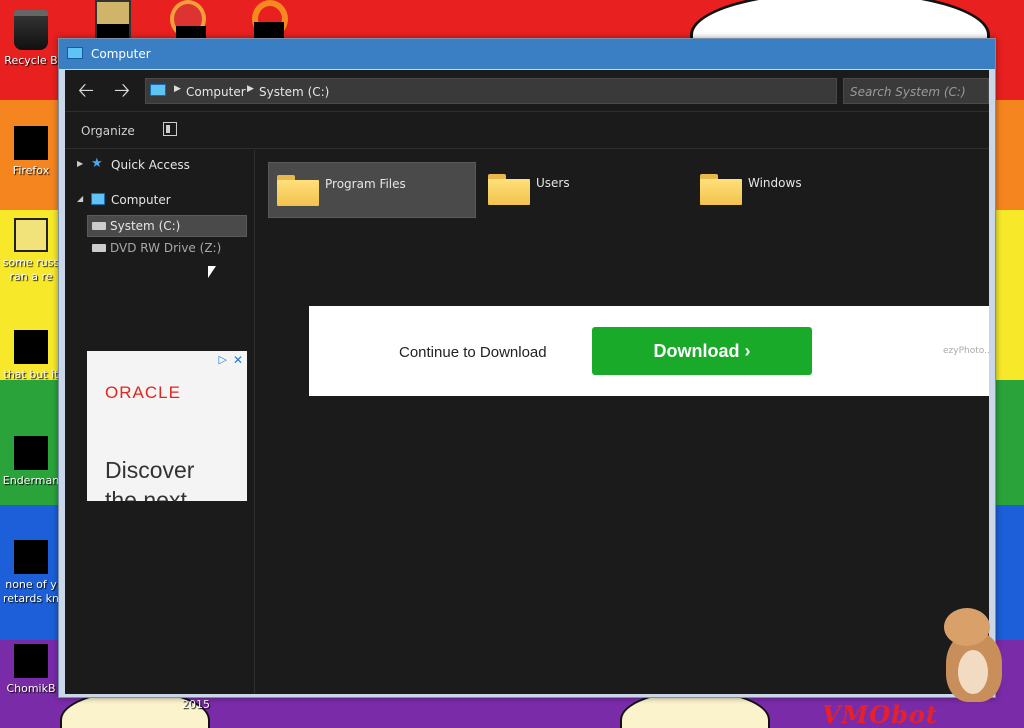 This screenshot has width=1024, height=728. Describe the element at coordinates (145, 226) in the screenshot. I see `sidebar-item-label: System (C:)` at that location.